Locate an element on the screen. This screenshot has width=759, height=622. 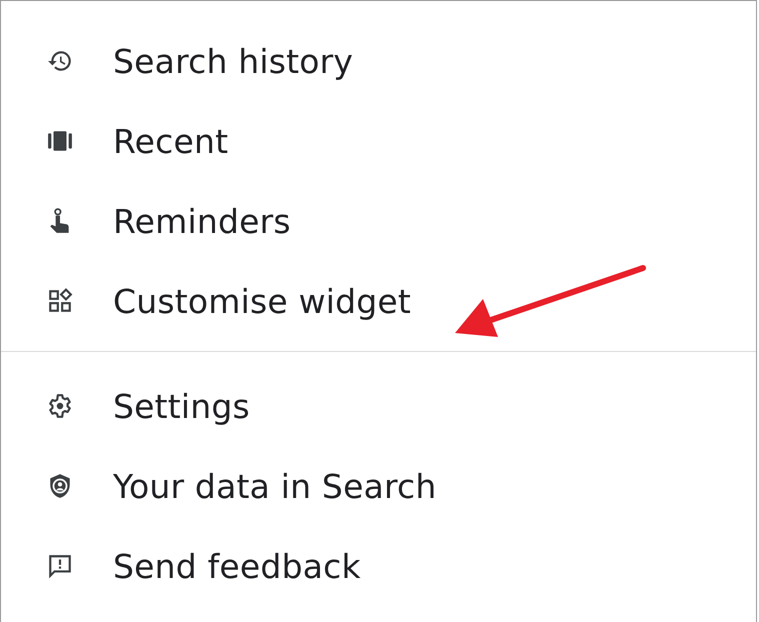
widgets-icon is located at coordinates (60, 301).